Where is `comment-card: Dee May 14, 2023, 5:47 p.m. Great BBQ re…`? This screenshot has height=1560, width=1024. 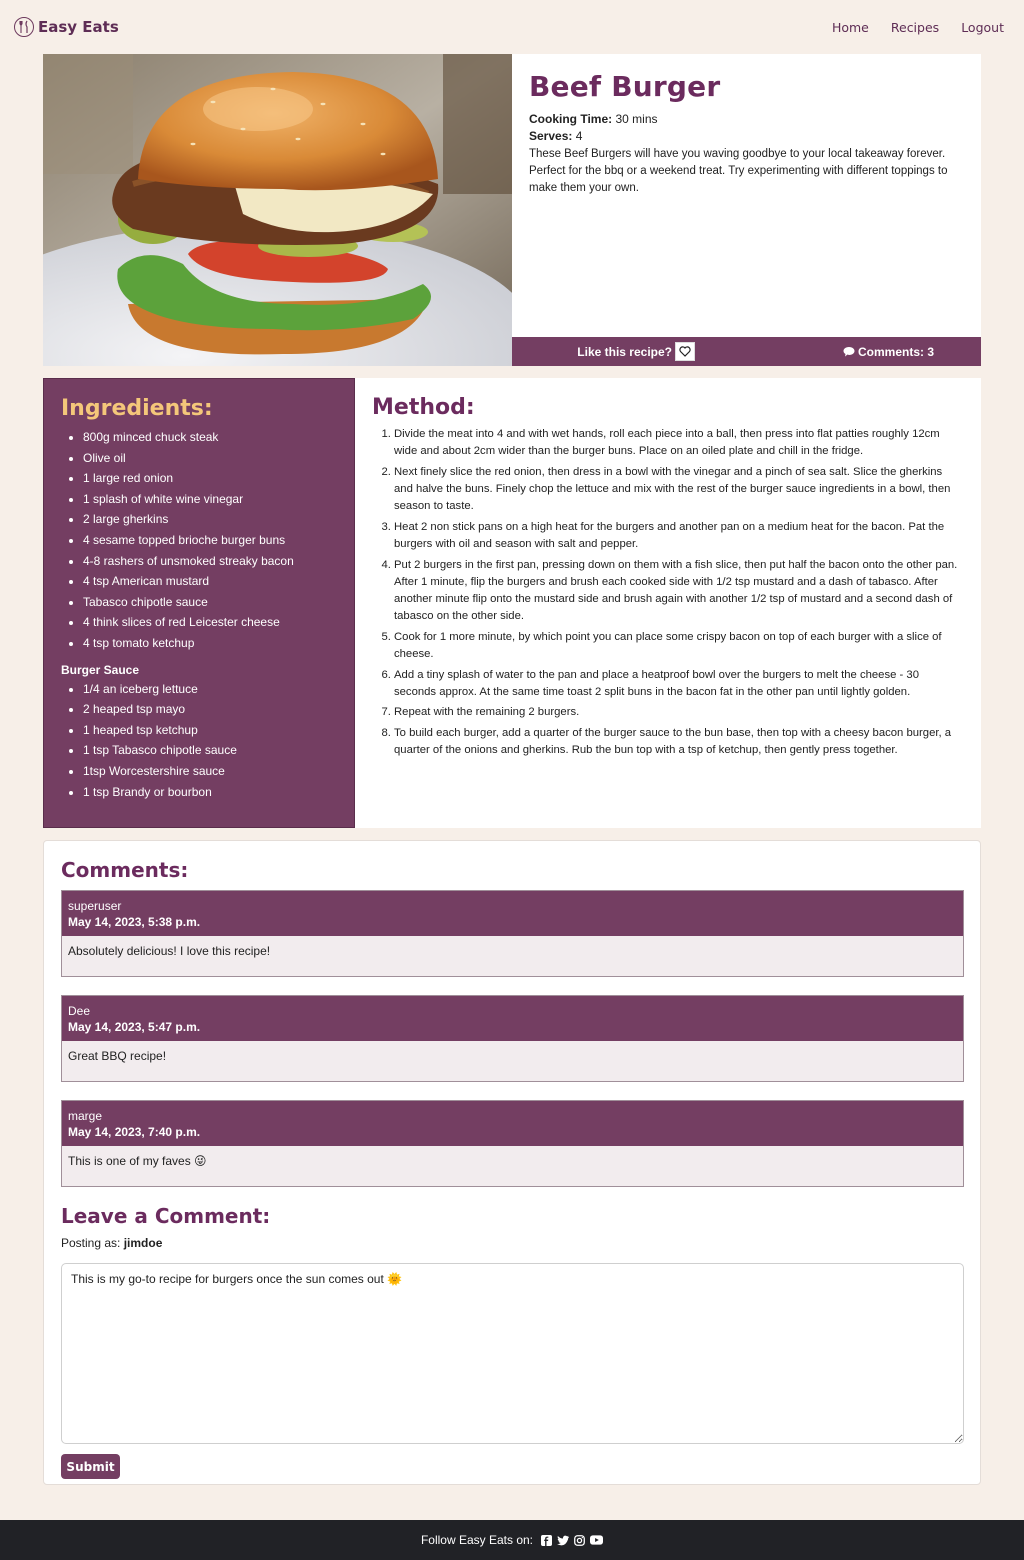
comment-card: Dee May 14, 2023, 5:47 p.m. Great BBQ re… is located at coordinates (512, 1038).